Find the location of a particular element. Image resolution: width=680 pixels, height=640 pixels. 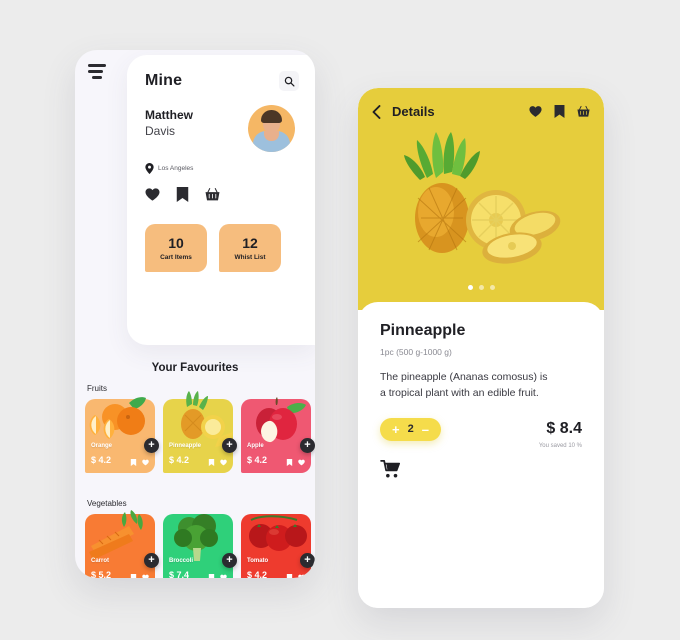

product-price: $ 8.4 is located at coordinates (564, 428).